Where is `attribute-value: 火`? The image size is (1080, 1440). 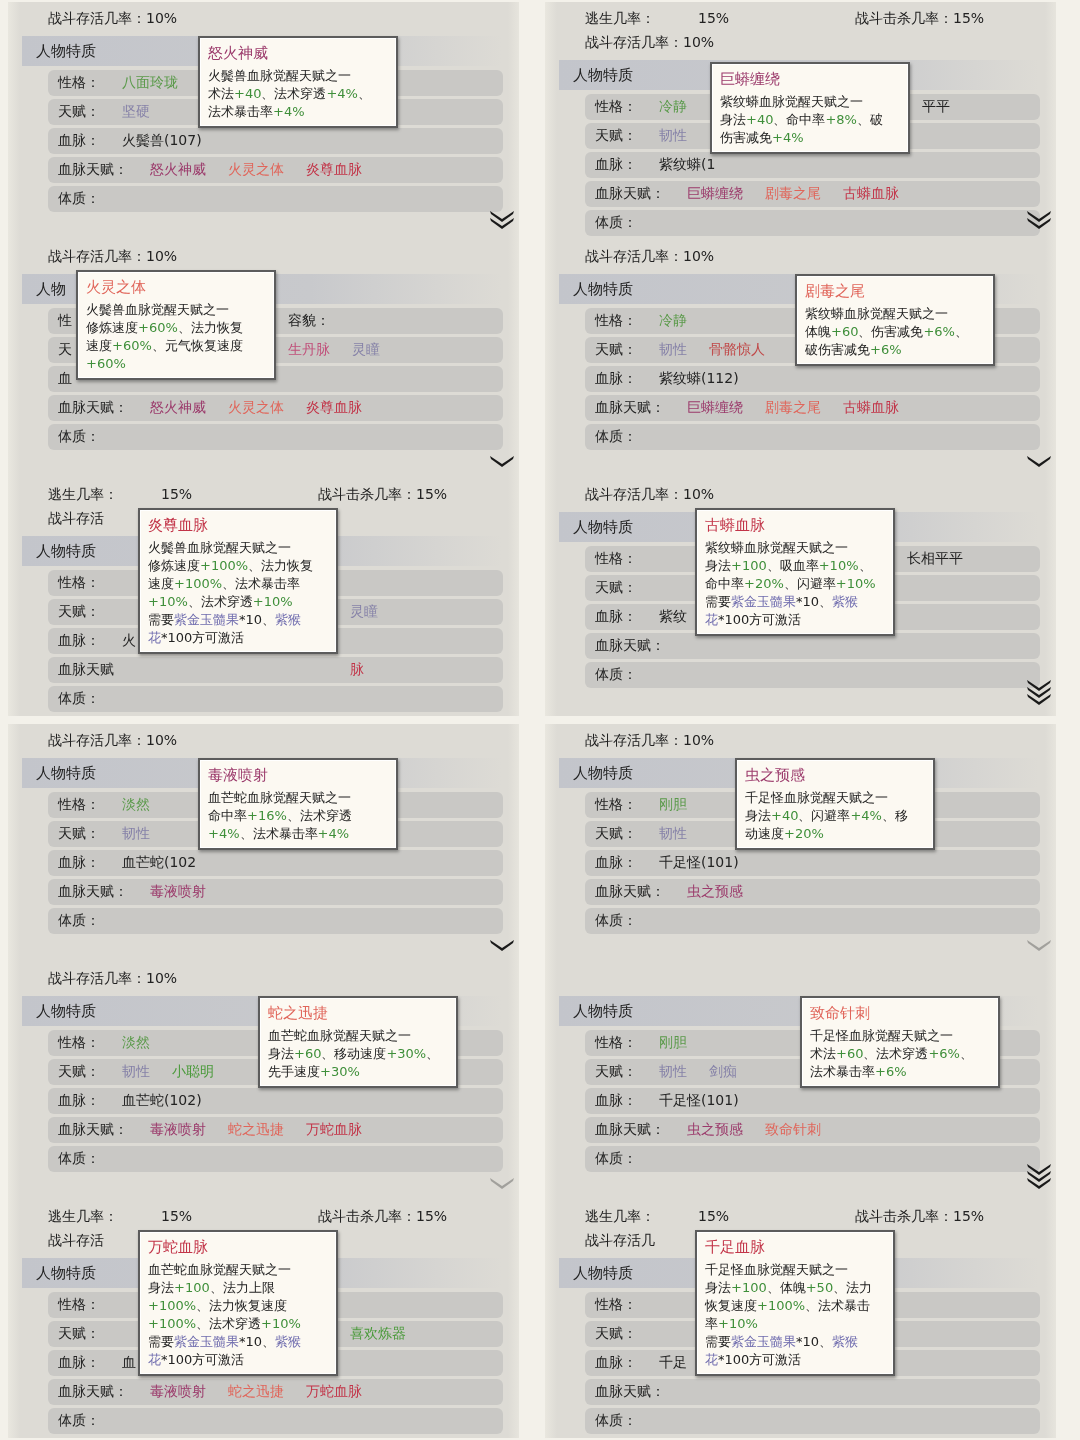 attribute-value: 火 is located at coordinates (129, 641).